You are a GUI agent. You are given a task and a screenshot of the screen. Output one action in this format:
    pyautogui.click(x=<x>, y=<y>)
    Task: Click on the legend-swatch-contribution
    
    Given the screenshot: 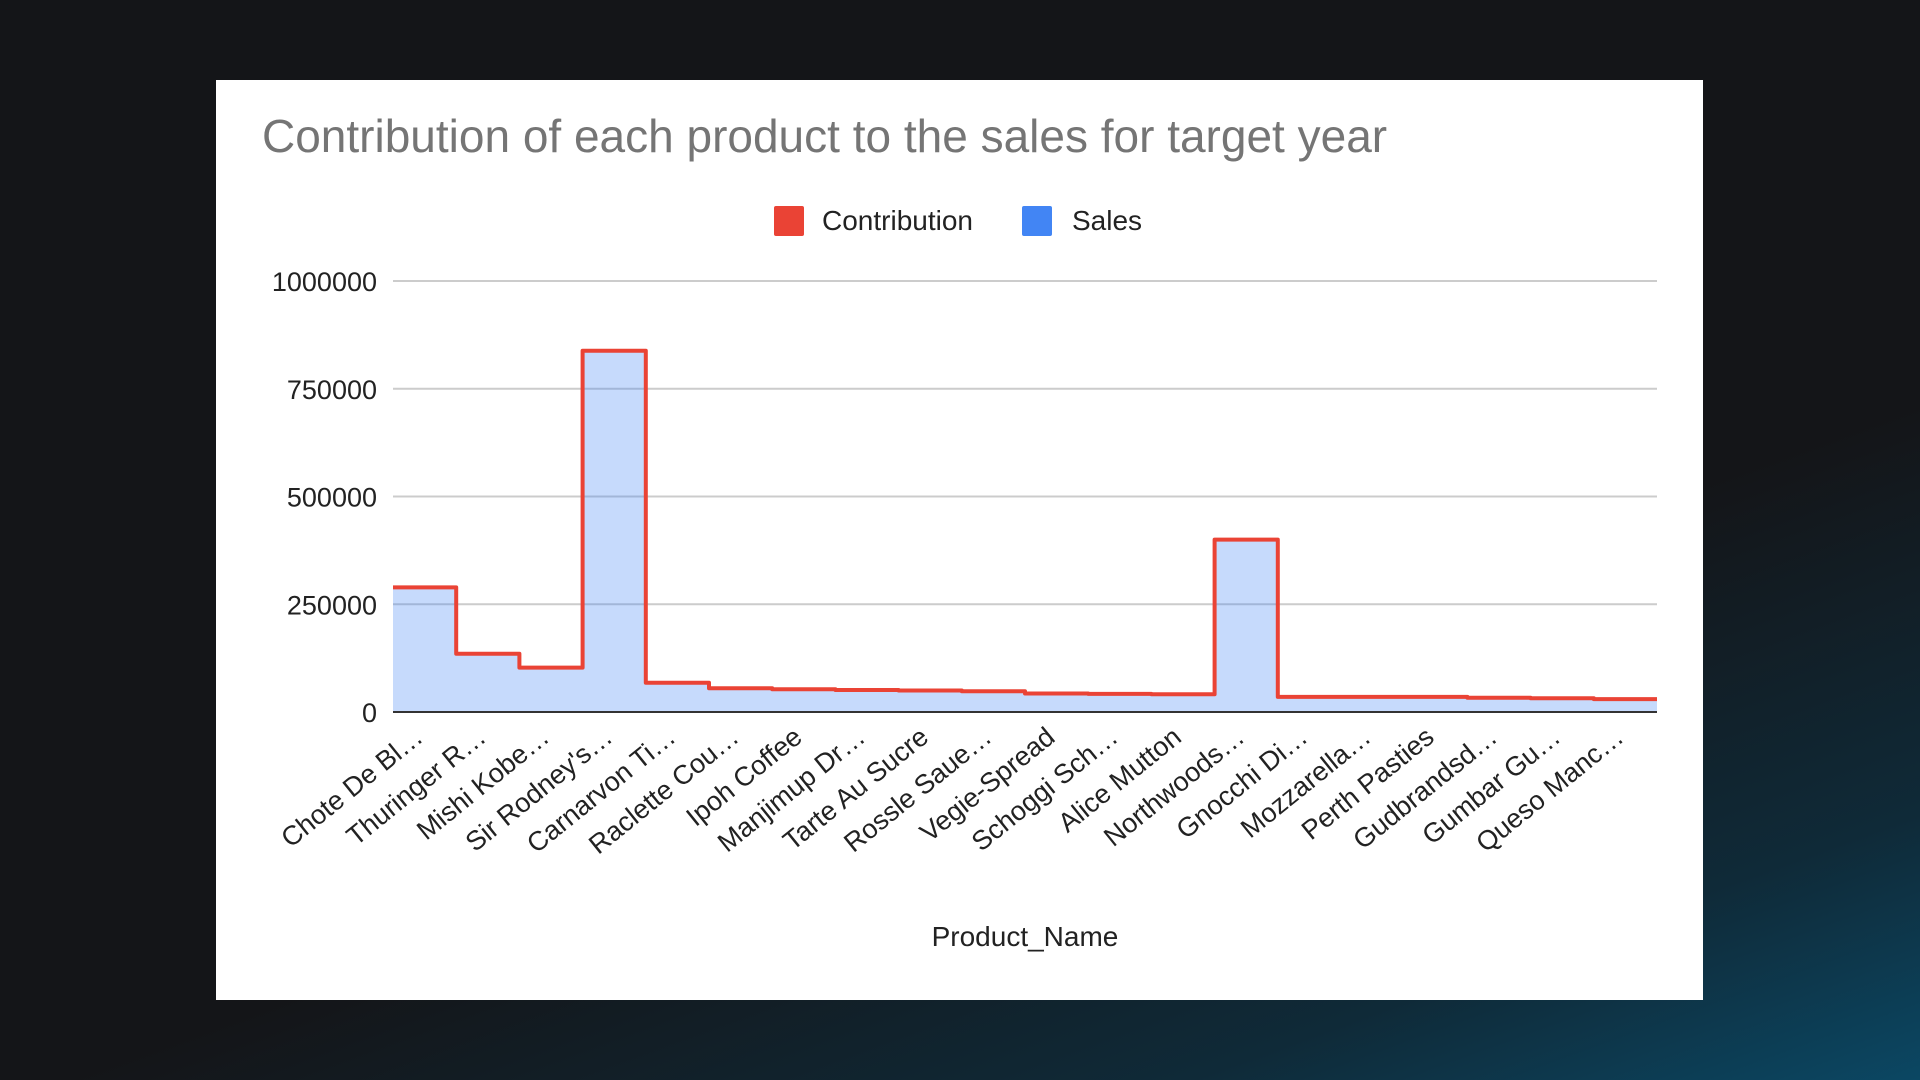 What is the action you would take?
    pyautogui.click(x=789, y=221)
    